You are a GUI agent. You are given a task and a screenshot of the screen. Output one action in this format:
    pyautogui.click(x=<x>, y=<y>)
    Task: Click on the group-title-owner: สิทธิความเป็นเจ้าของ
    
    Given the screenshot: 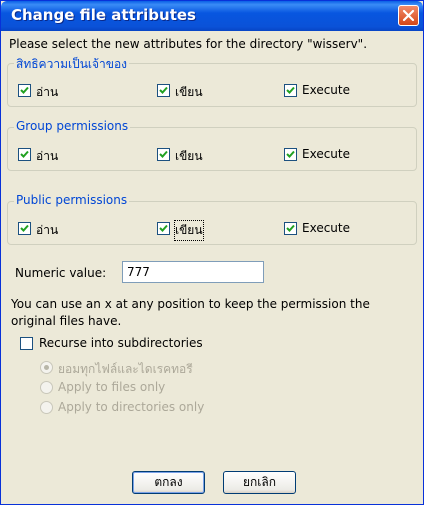 What is the action you would take?
    pyautogui.click(x=72, y=64)
    